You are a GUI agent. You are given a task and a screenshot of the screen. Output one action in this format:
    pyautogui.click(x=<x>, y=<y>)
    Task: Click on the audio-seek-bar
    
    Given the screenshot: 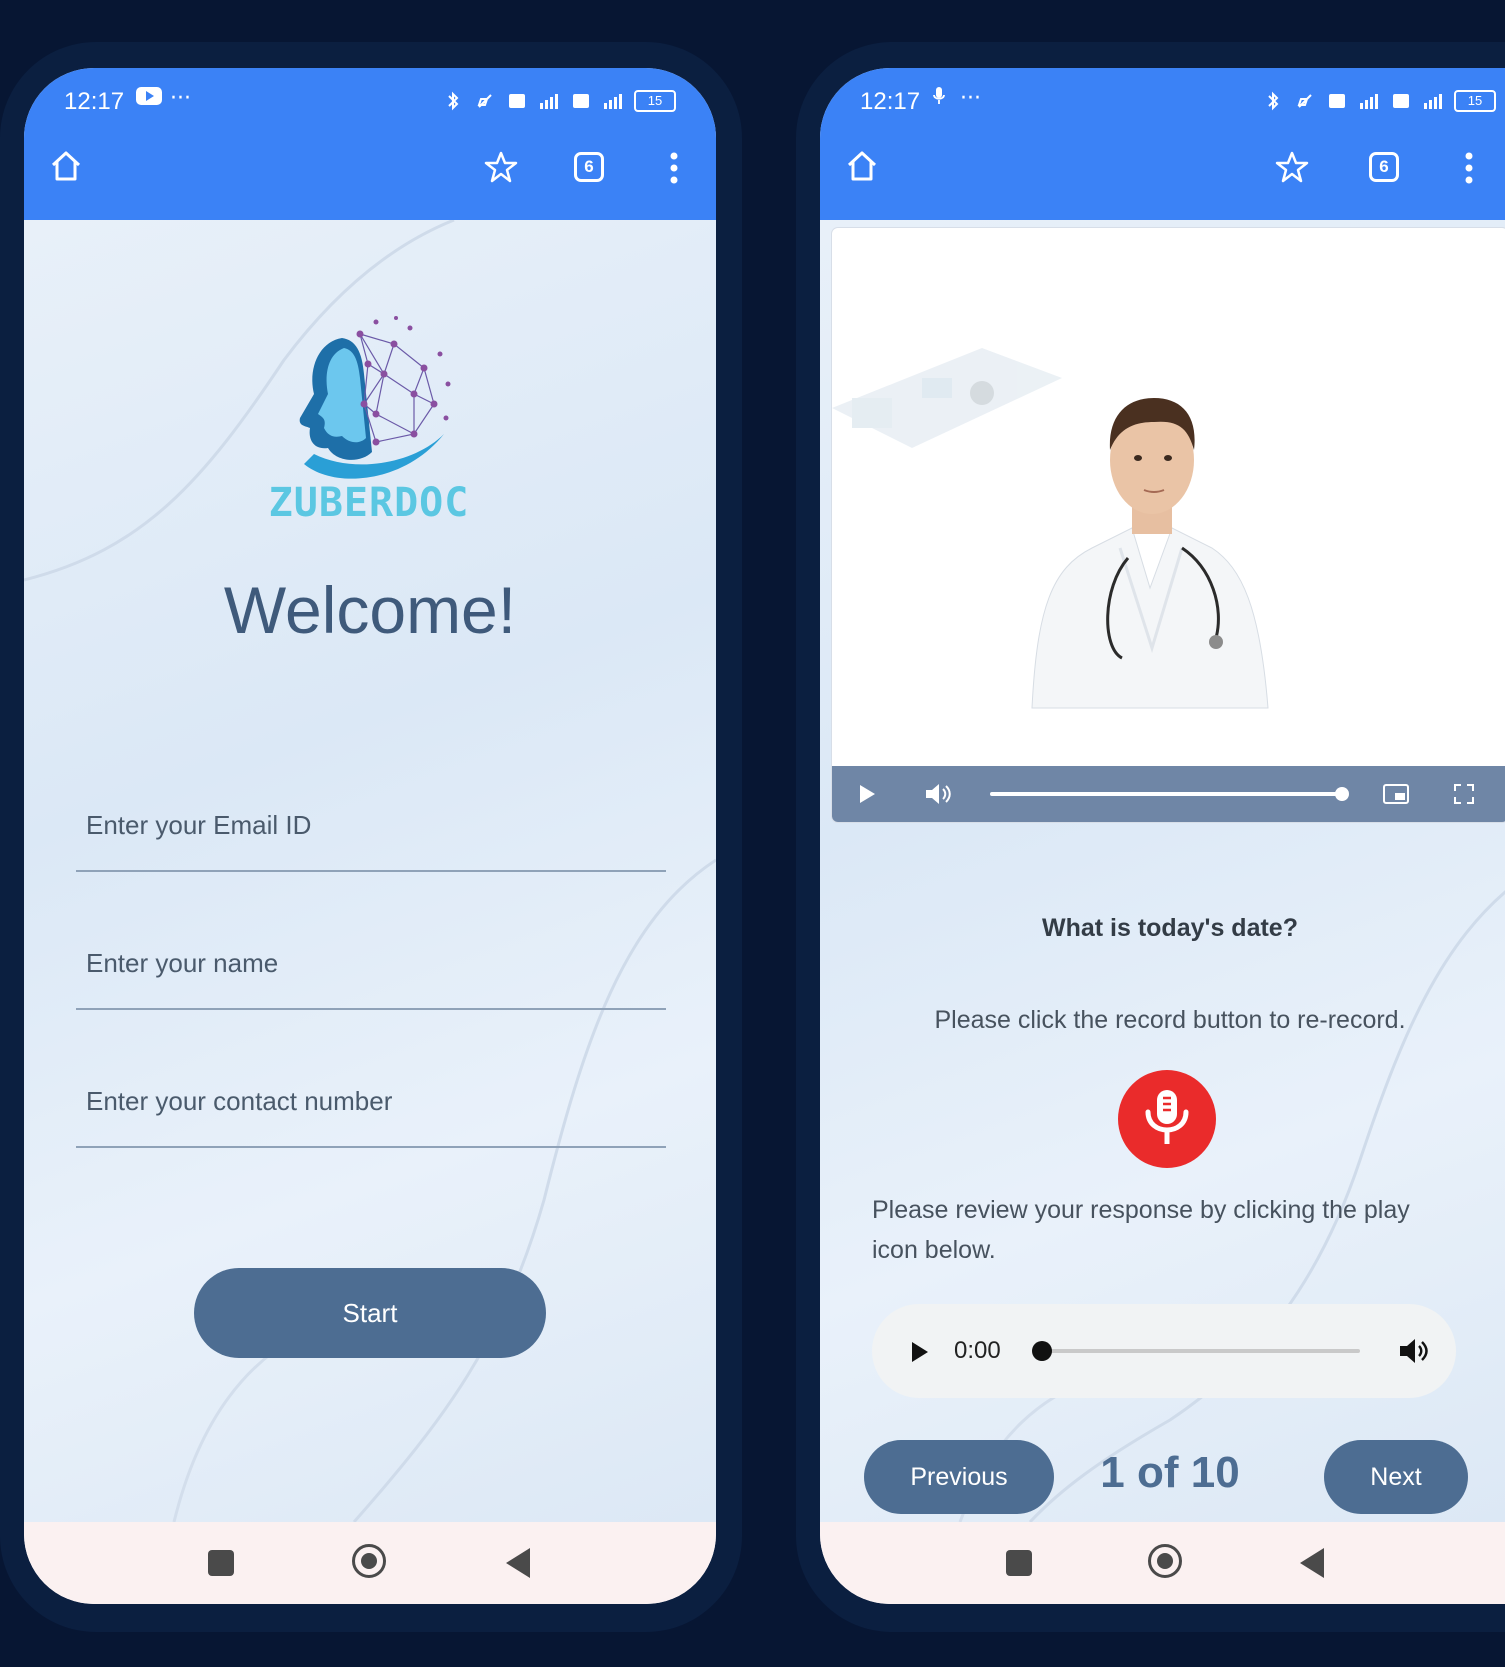 What is the action you would take?
    pyautogui.click(x=1201, y=1351)
    